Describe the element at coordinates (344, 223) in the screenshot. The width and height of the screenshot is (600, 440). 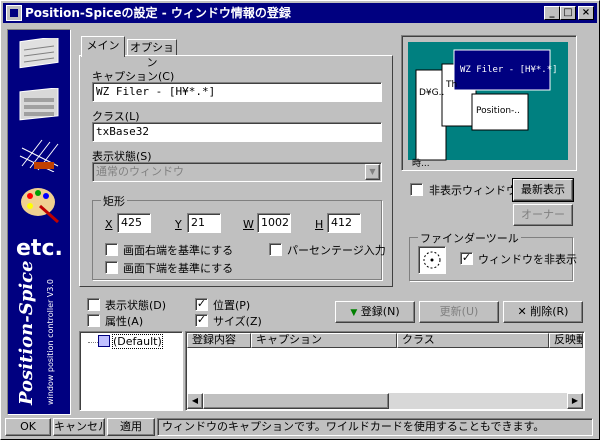
I see `h-field: 412` at that location.